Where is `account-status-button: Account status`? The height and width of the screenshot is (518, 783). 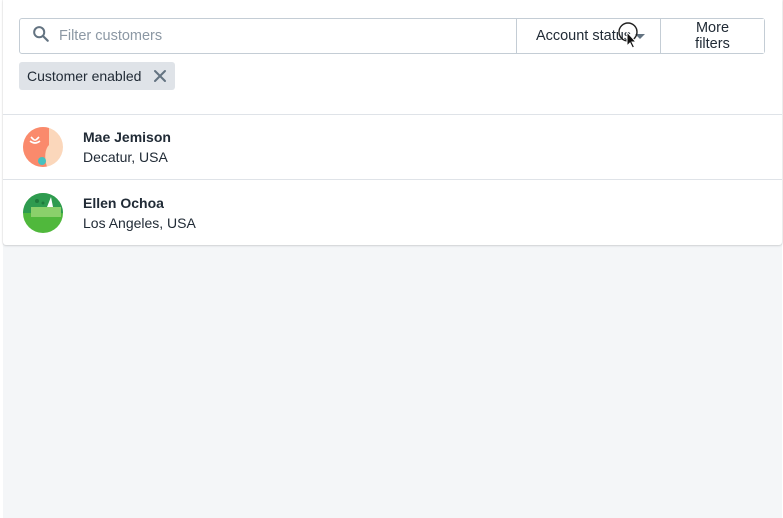 account-status-button: Account status is located at coordinates (589, 36).